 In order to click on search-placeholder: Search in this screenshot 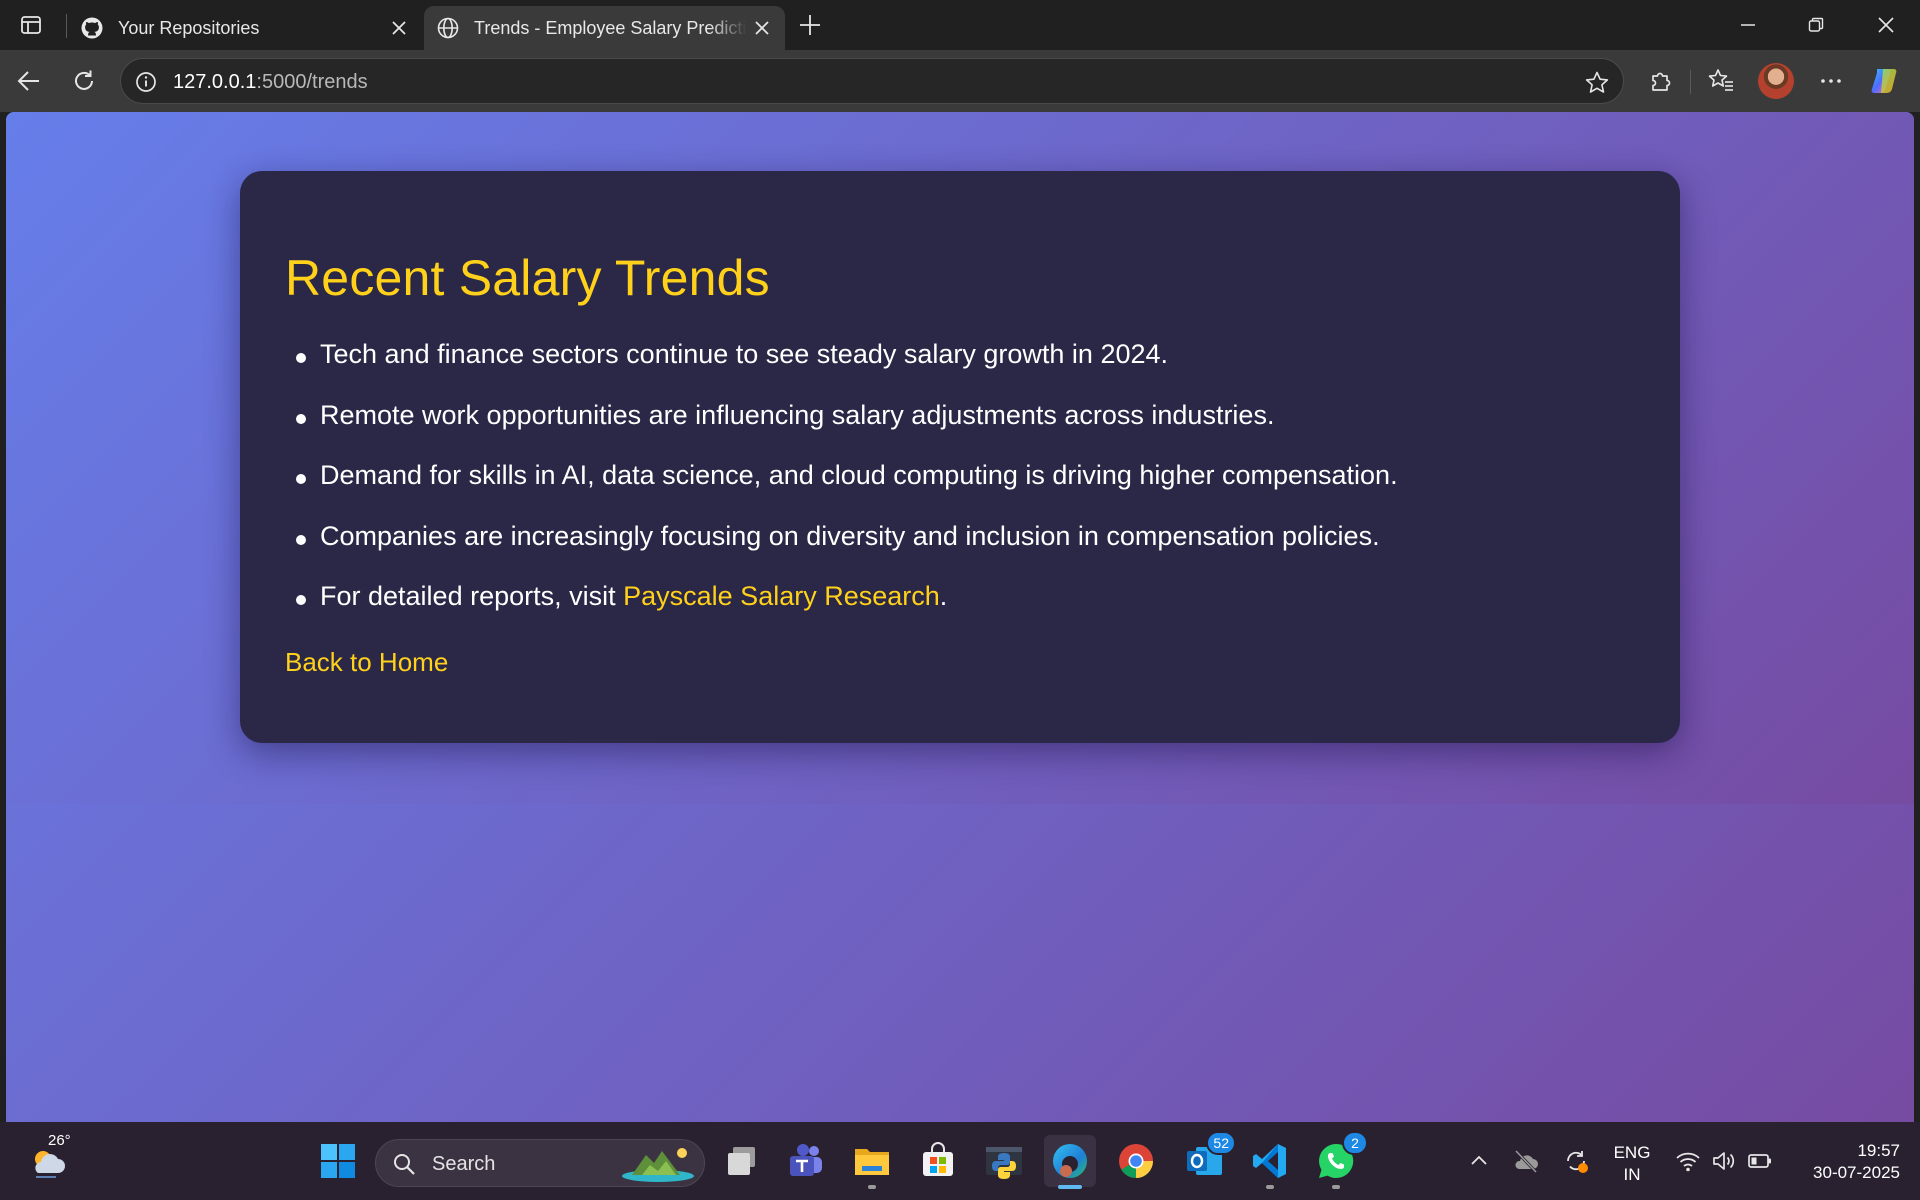, I will do `click(464, 1164)`.